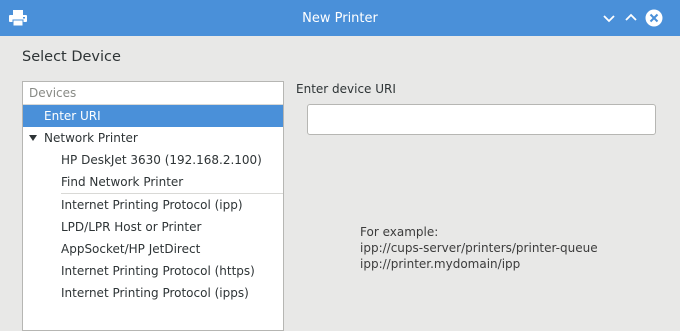  I want to click on example-title: For example:, so click(399, 232).